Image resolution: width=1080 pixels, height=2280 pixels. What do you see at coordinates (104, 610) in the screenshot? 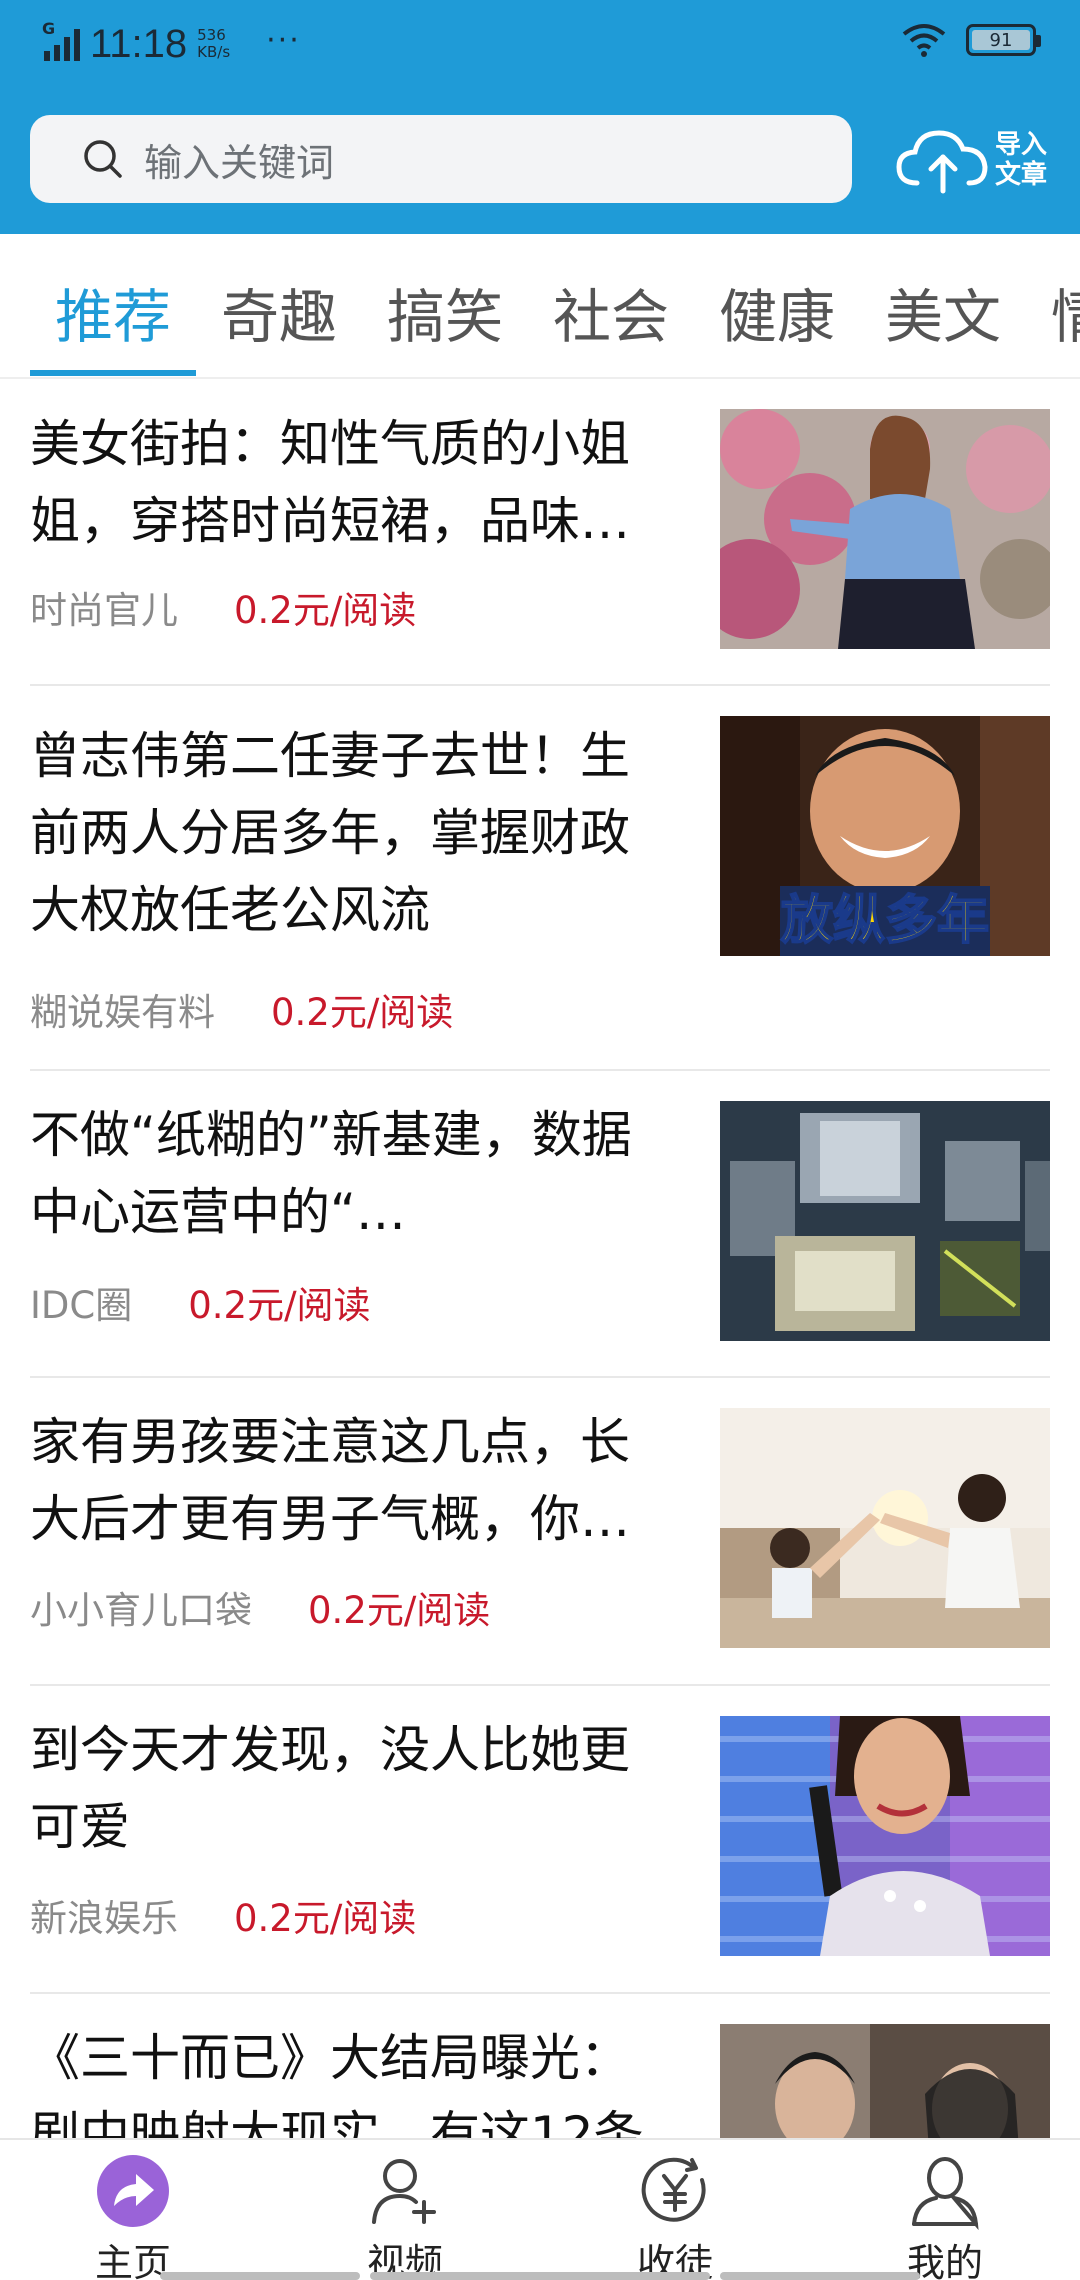
I see `article-source: 时尚官儿` at bounding box center [104, 610].